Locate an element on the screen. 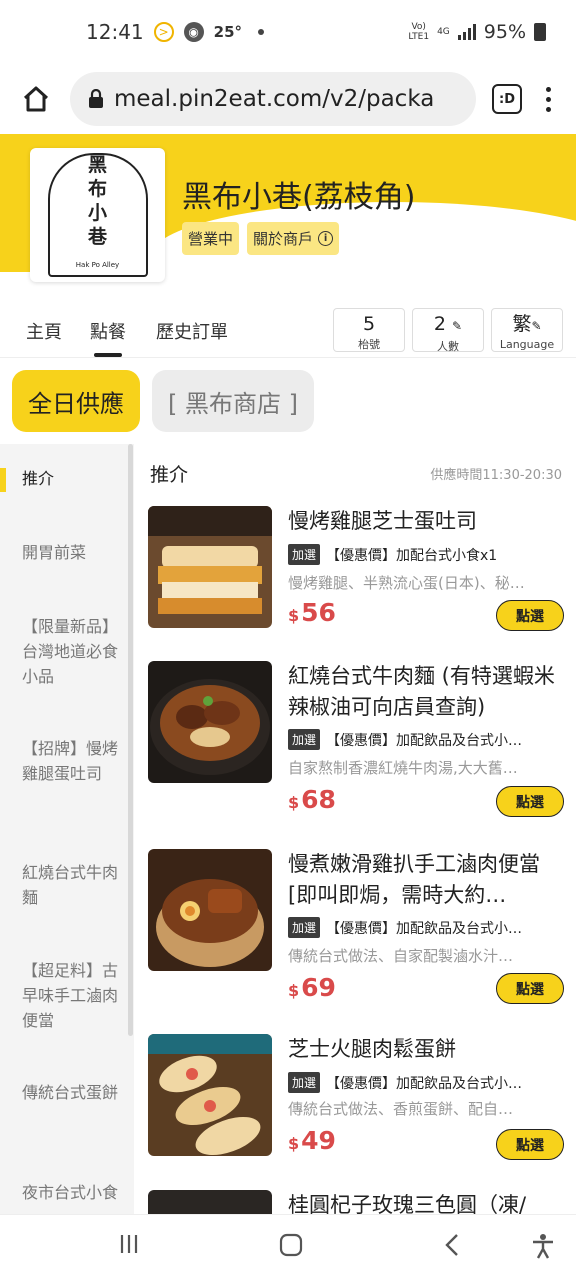  item-price: $68 is located at coordinates (312, 799).